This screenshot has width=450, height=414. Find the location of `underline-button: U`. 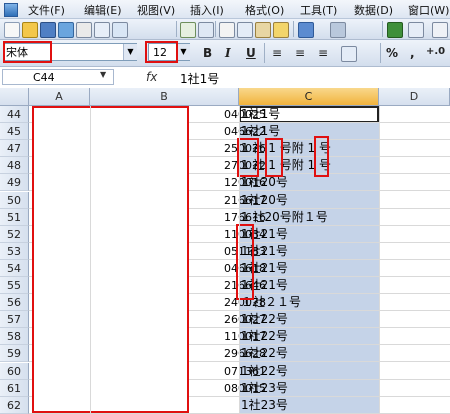

underline-button: U is located at coordinates (251, 53).